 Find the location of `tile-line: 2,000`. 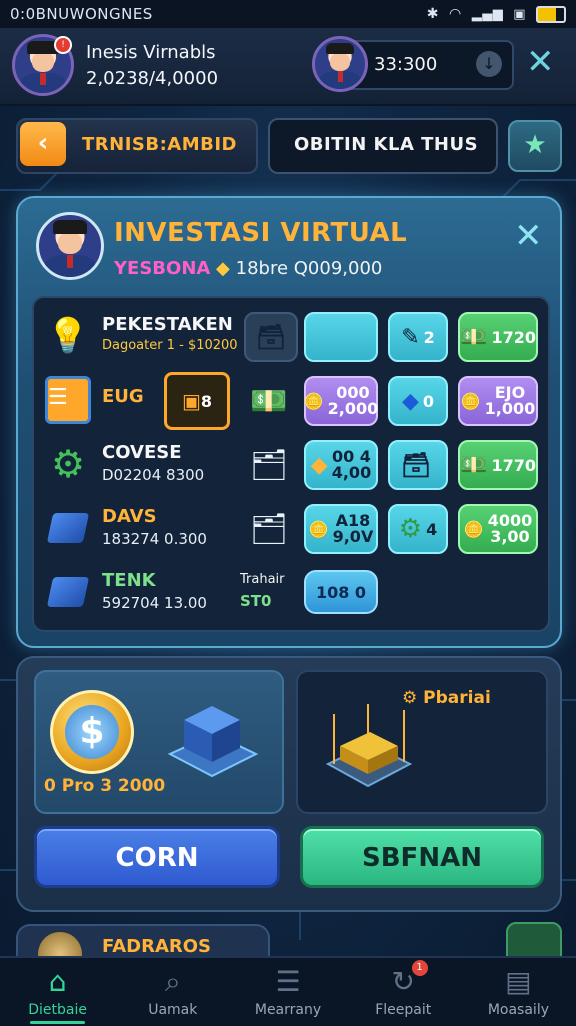

tile-line: 2,000 is located at coordinates (353, 408).